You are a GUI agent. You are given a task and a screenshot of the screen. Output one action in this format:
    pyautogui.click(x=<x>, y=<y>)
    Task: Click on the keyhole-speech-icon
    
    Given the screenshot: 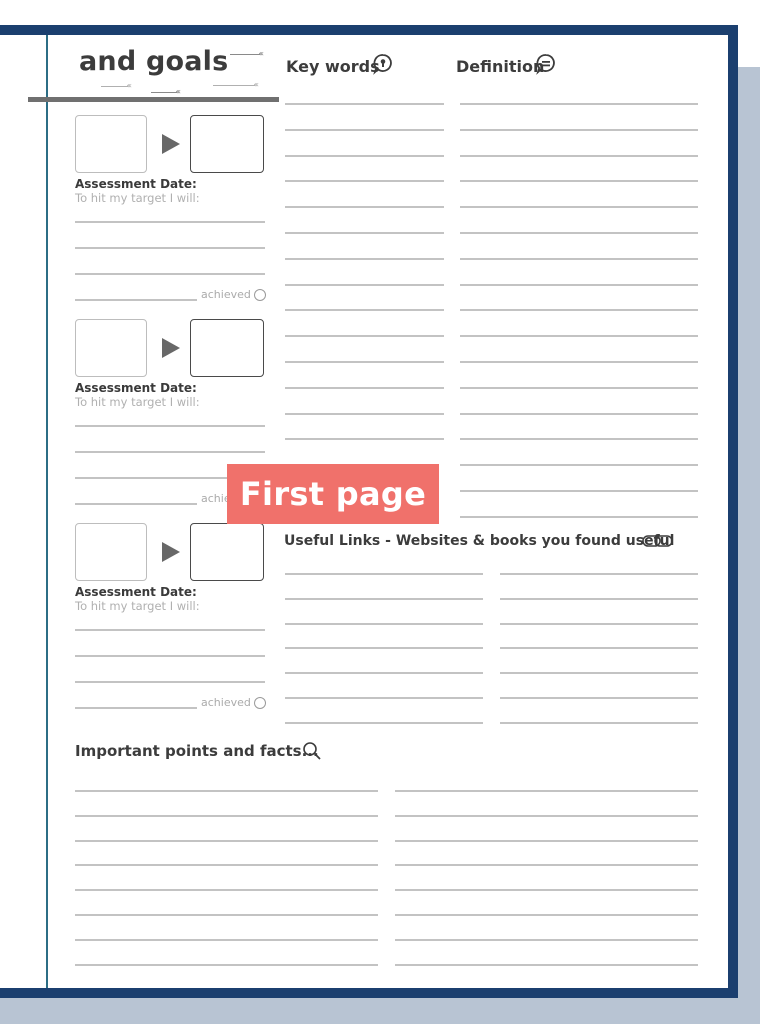 What is the action you would take?
    pyautogui.click(x=383, y=64)
    